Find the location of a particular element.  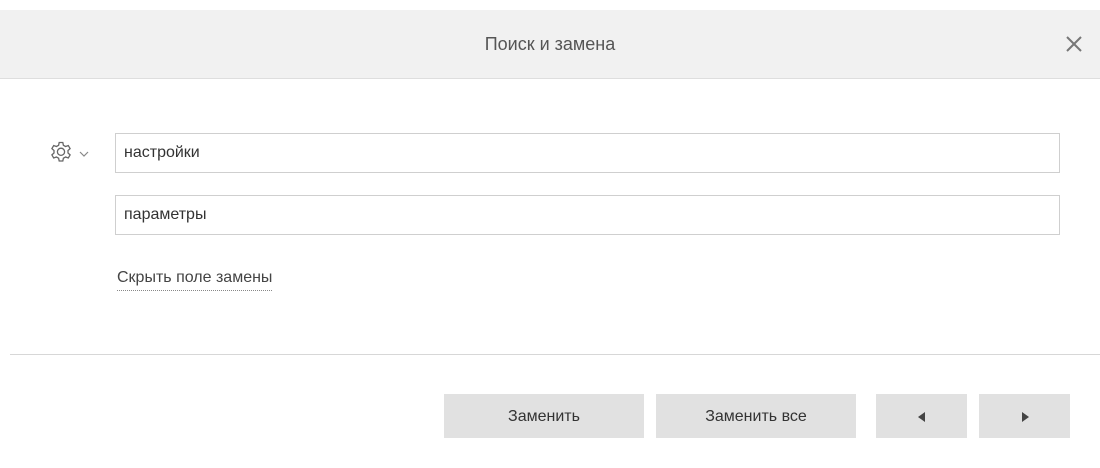

dialog-title: Поиск и замена is located at coordinates (550, 44).